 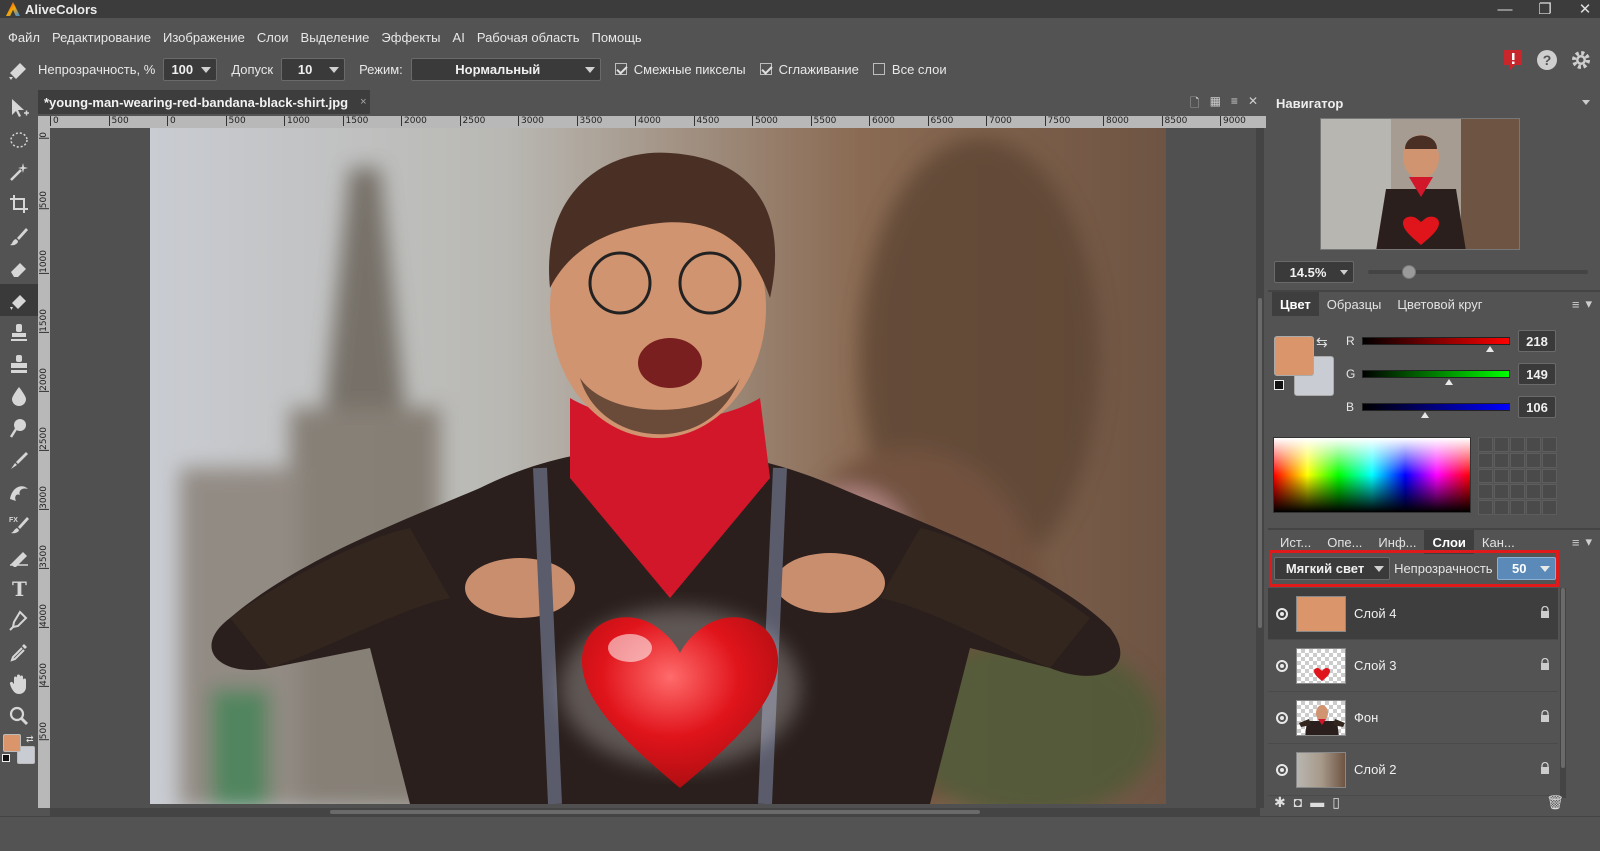 I want to click on layer-row: Слой 3, so click(x=1413, y=666).